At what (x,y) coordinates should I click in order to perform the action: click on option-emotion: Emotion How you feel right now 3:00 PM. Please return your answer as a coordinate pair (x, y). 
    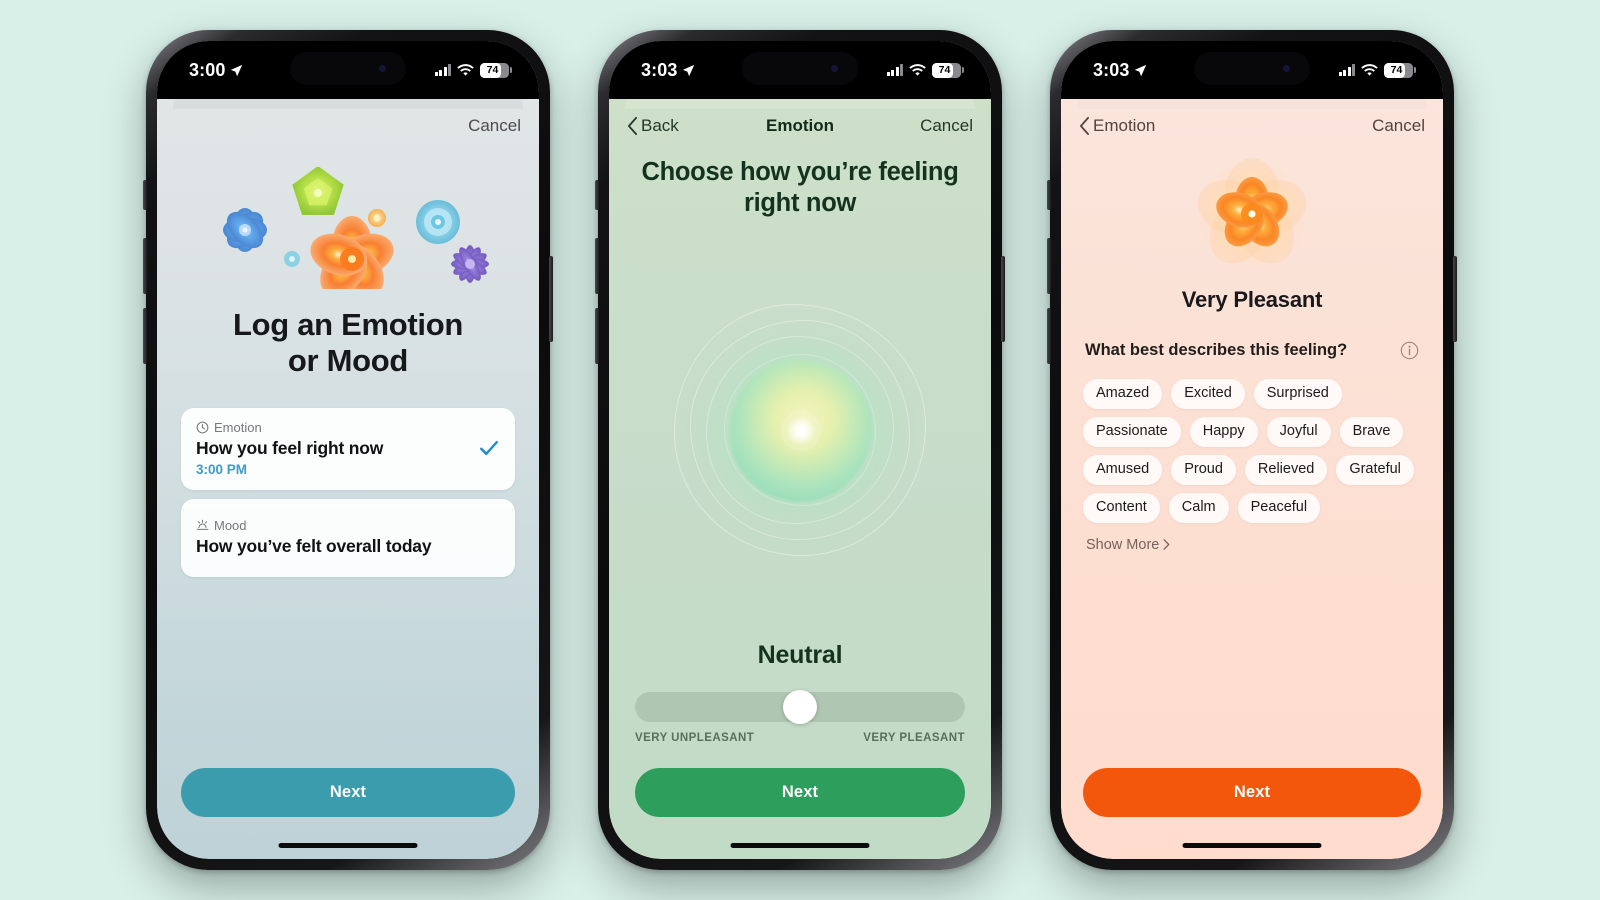
    Looking at the image, I should click on (348, 448).